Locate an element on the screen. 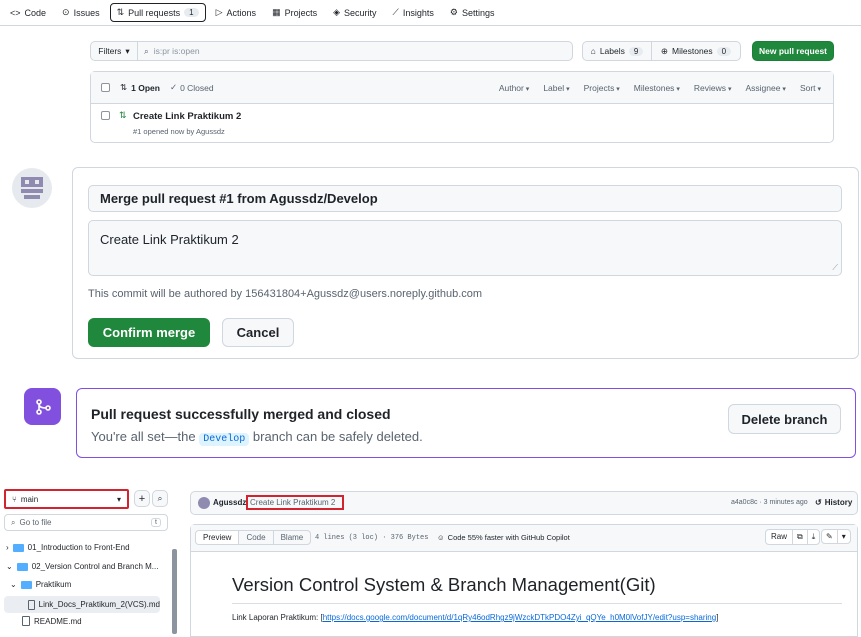 The height and width of the screenshot is (637, 861). code-icon: <> is located at coordinates (15, 12).